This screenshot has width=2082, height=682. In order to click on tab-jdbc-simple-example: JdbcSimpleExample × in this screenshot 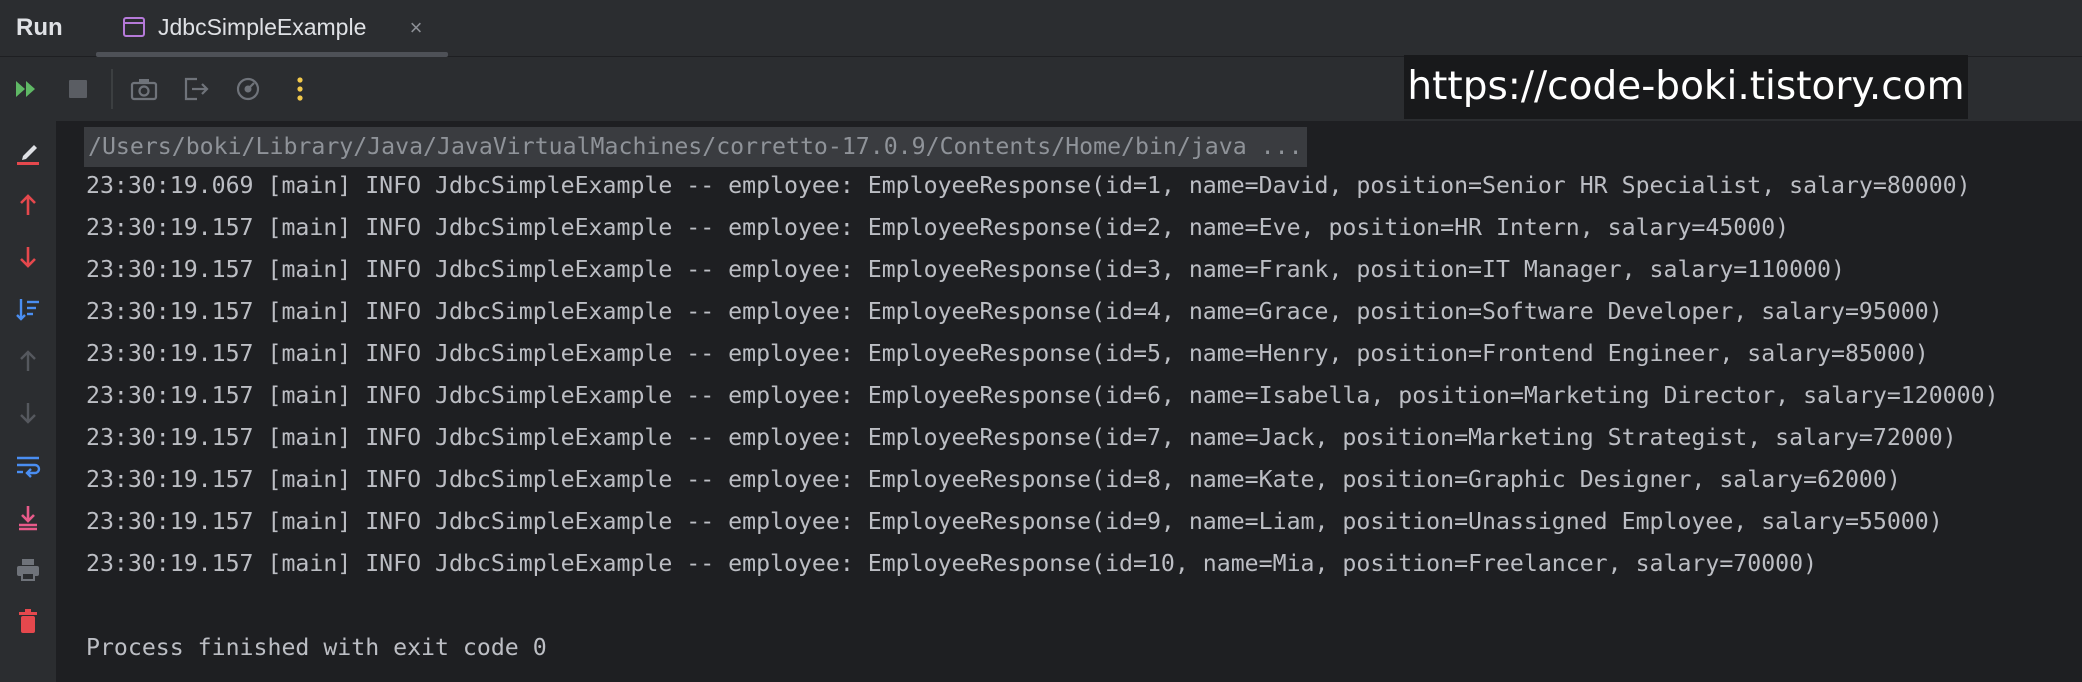, I will do `click(272, 28)`.